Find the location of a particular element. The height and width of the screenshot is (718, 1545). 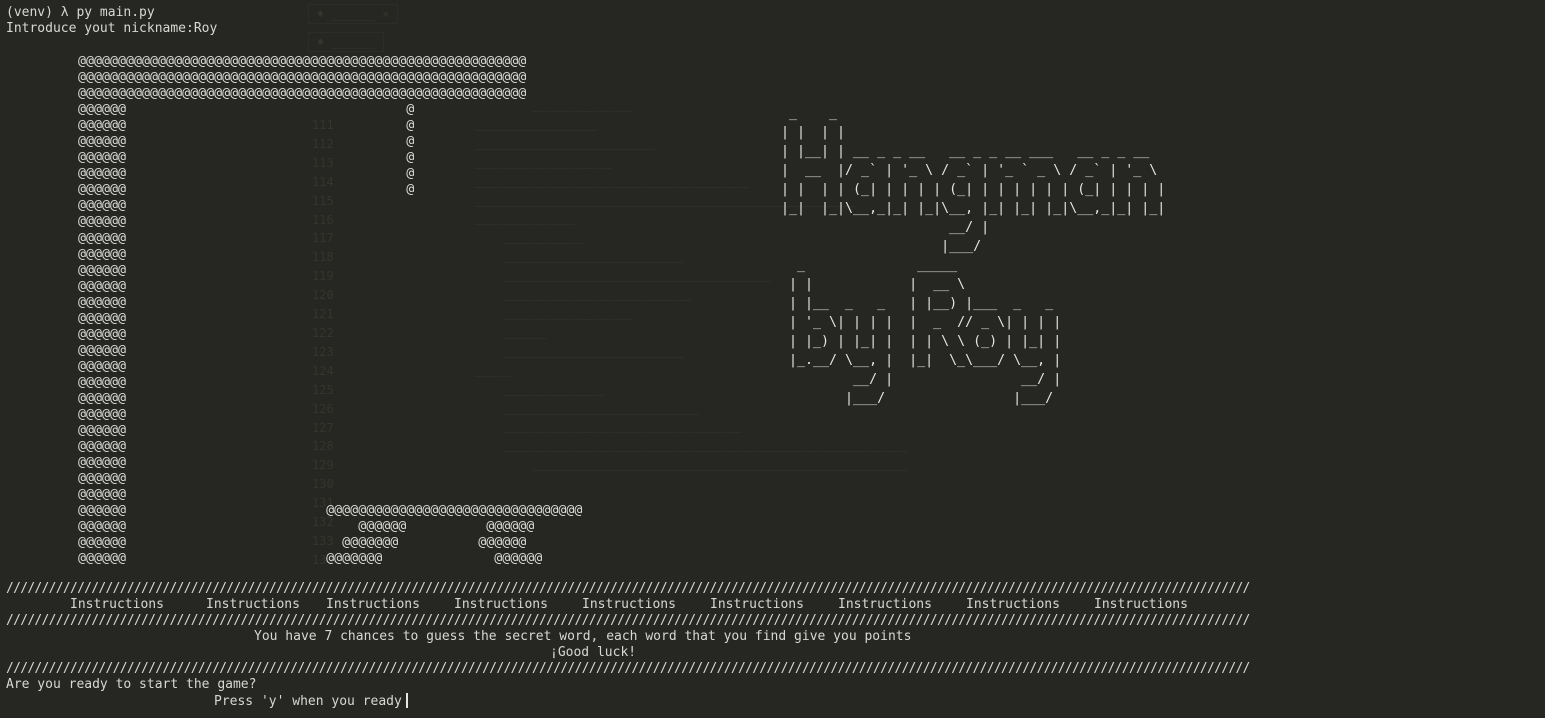

ready-question: Are you ready to start the game? is located at coordinates (131, 684).